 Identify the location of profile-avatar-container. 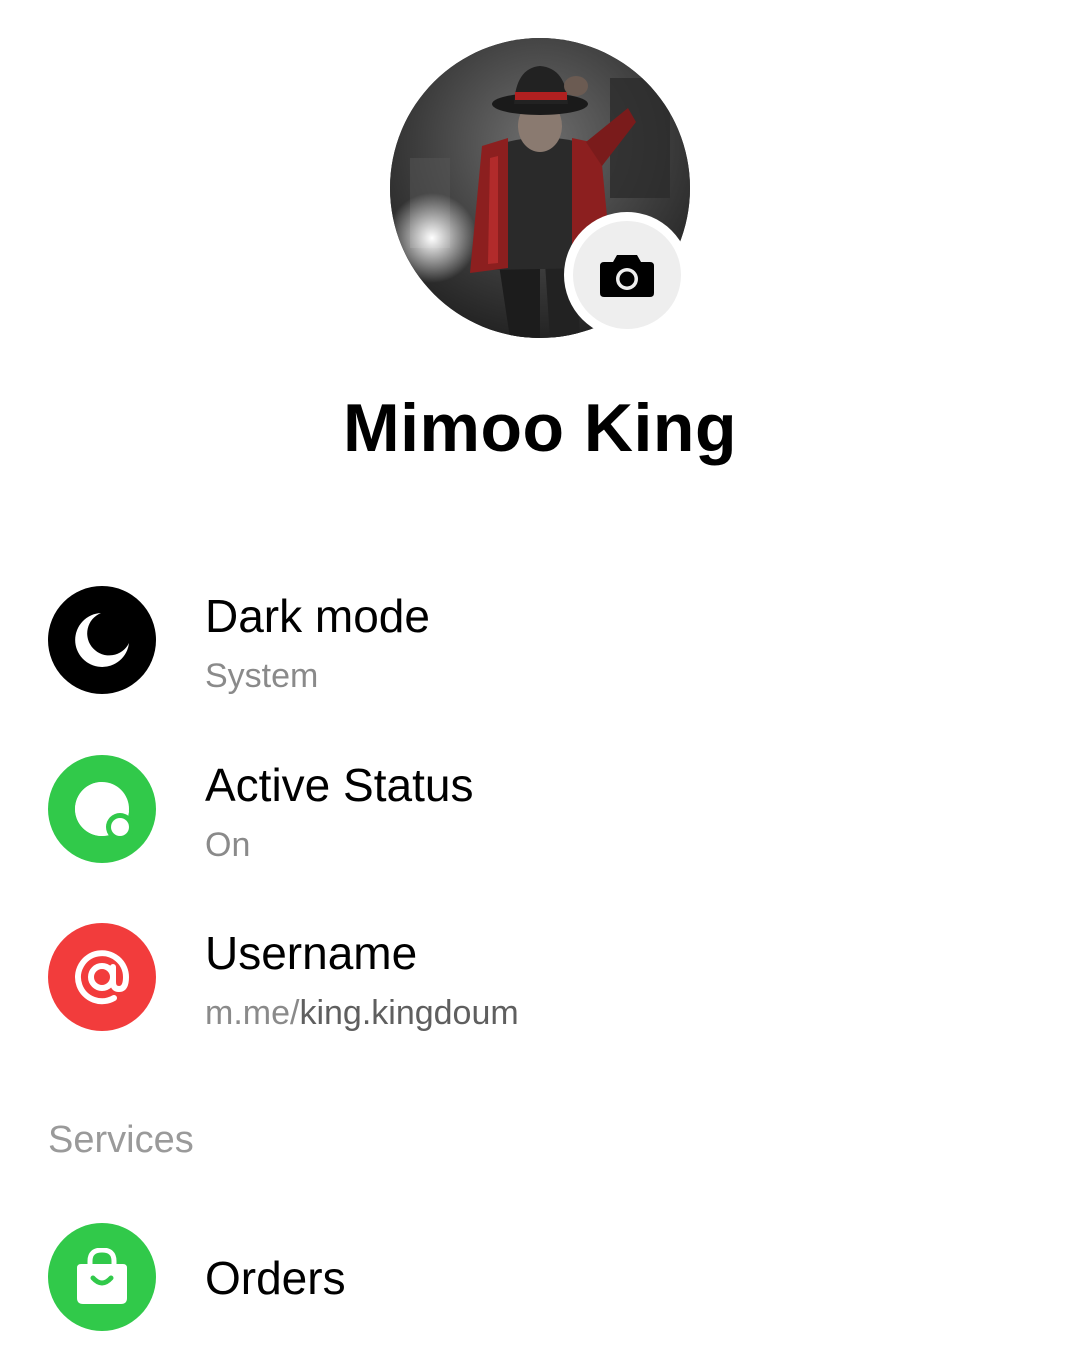
(540, 188).